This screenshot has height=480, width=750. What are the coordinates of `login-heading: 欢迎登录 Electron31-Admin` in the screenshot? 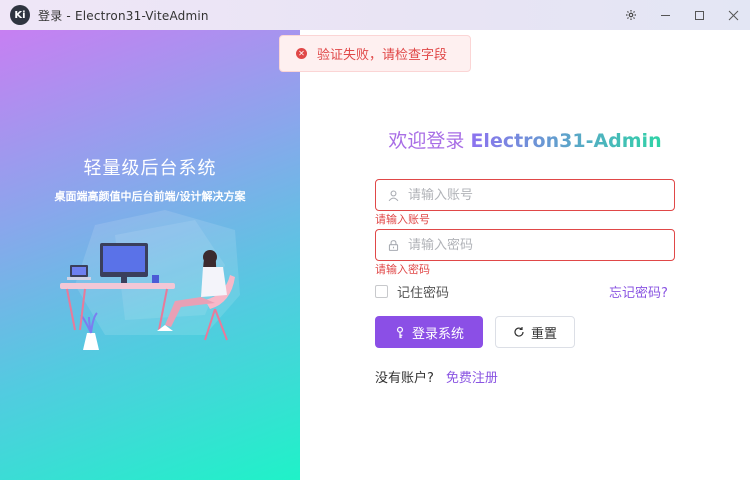 It's located at (525, 139).